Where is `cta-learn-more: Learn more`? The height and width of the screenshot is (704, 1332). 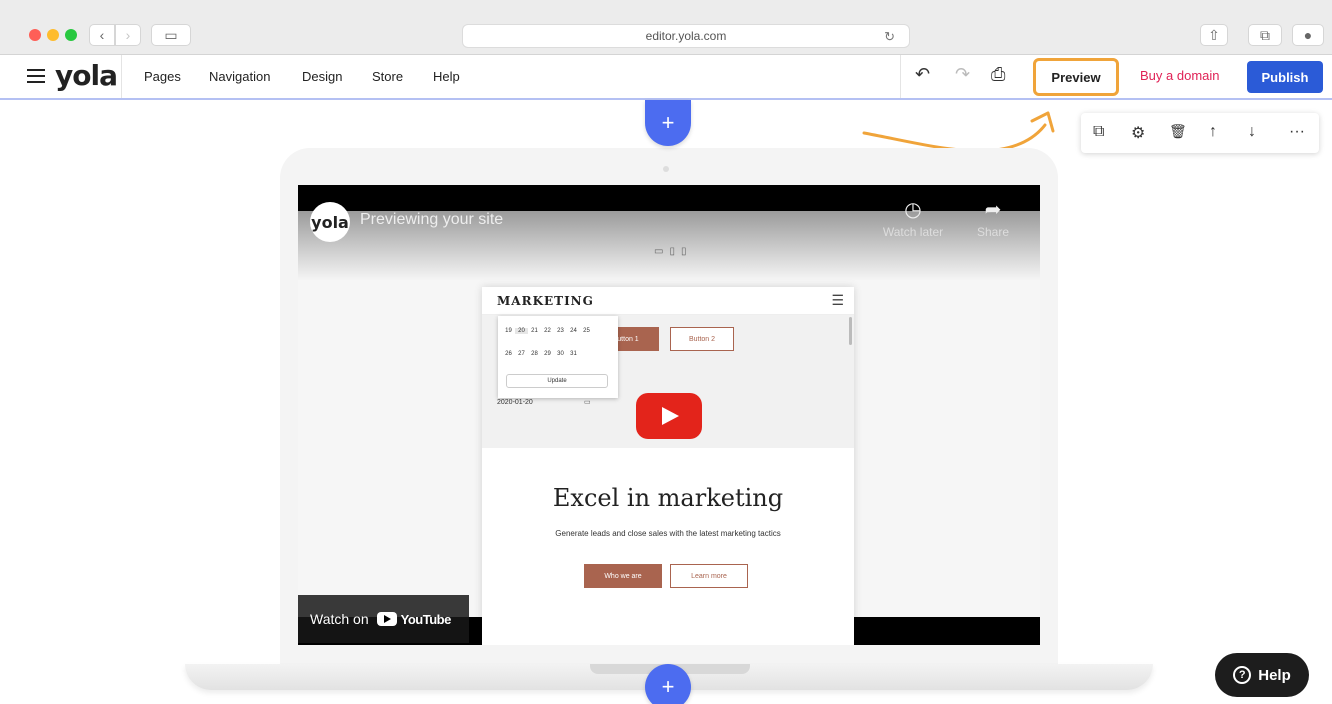
cta-learn-more: Learn more is located at coordinates (709, 576).